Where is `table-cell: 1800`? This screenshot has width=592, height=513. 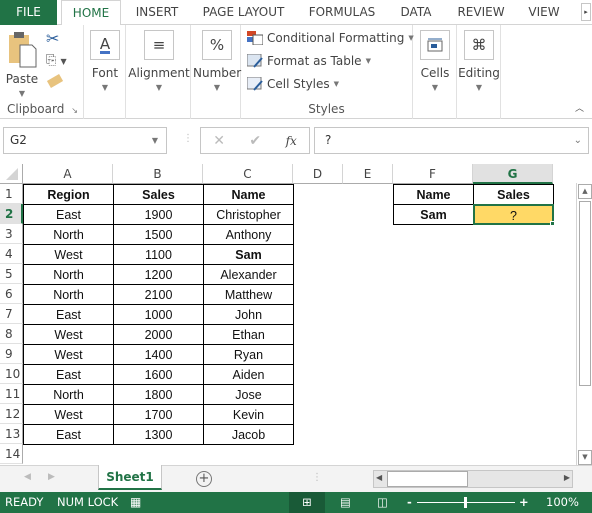 table-cell: 1800 is located at coordinates (158, 394).